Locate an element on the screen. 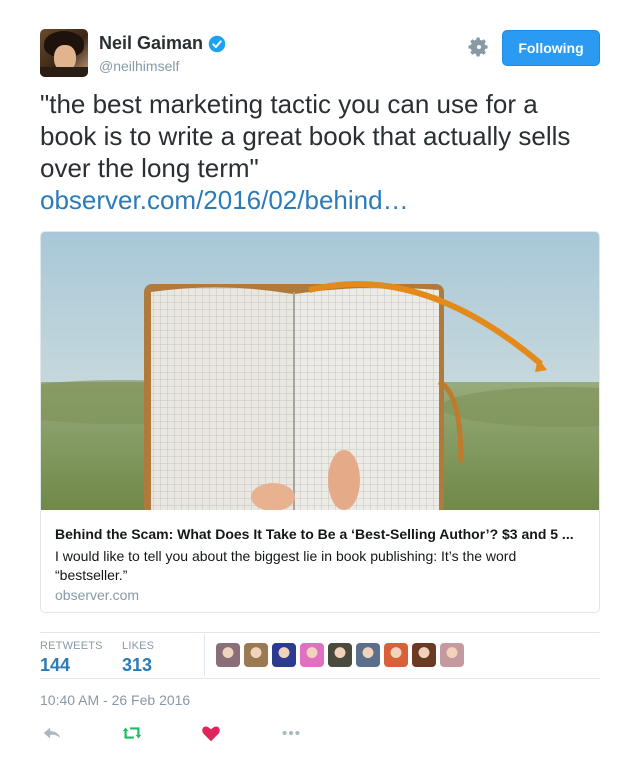 This screenshot has width=638, height=774. likes-label: LIKES is located at coordinates (138, 646).